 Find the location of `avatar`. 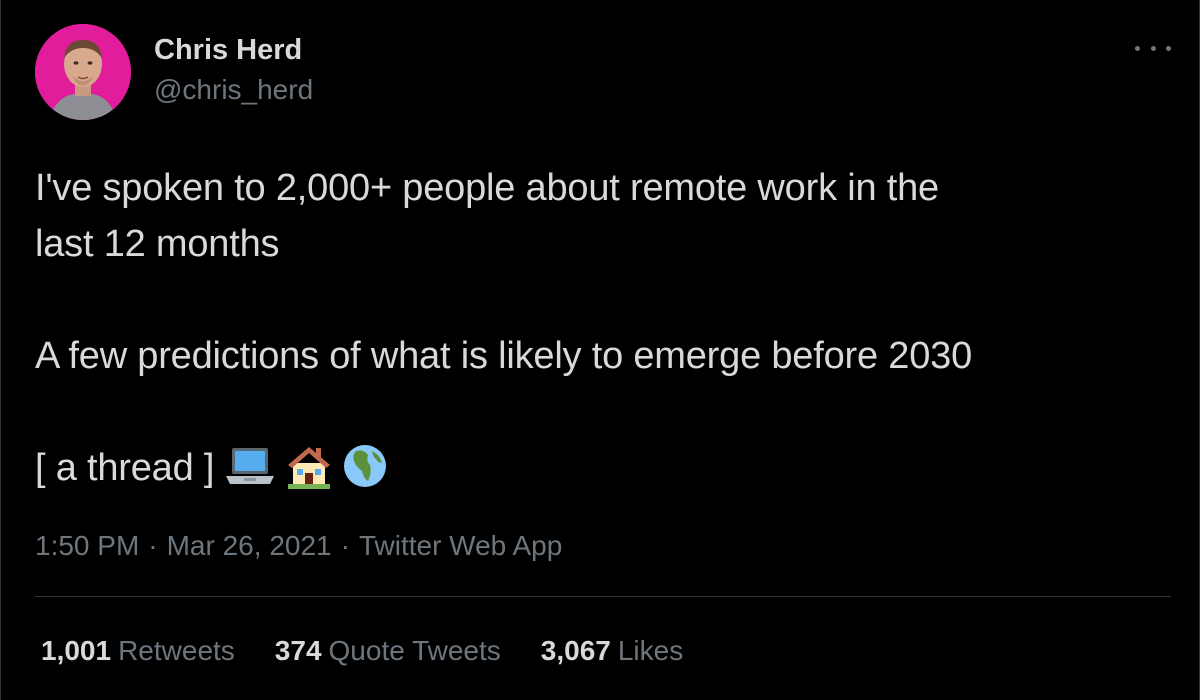

avatar is located at coordinates (83, 72).